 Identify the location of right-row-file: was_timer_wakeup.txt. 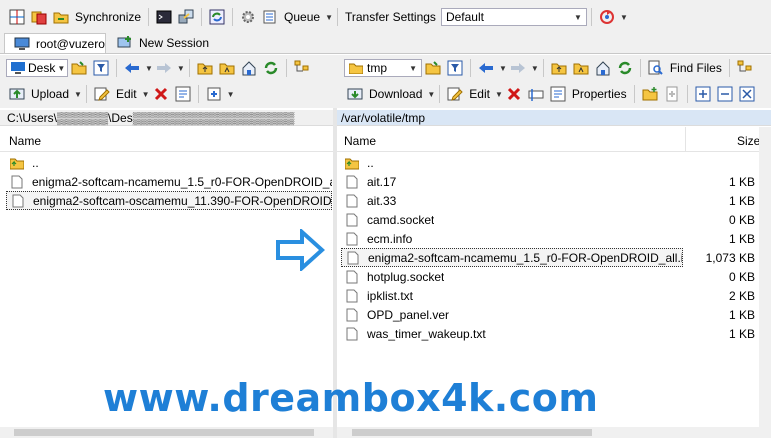
(512, 333).